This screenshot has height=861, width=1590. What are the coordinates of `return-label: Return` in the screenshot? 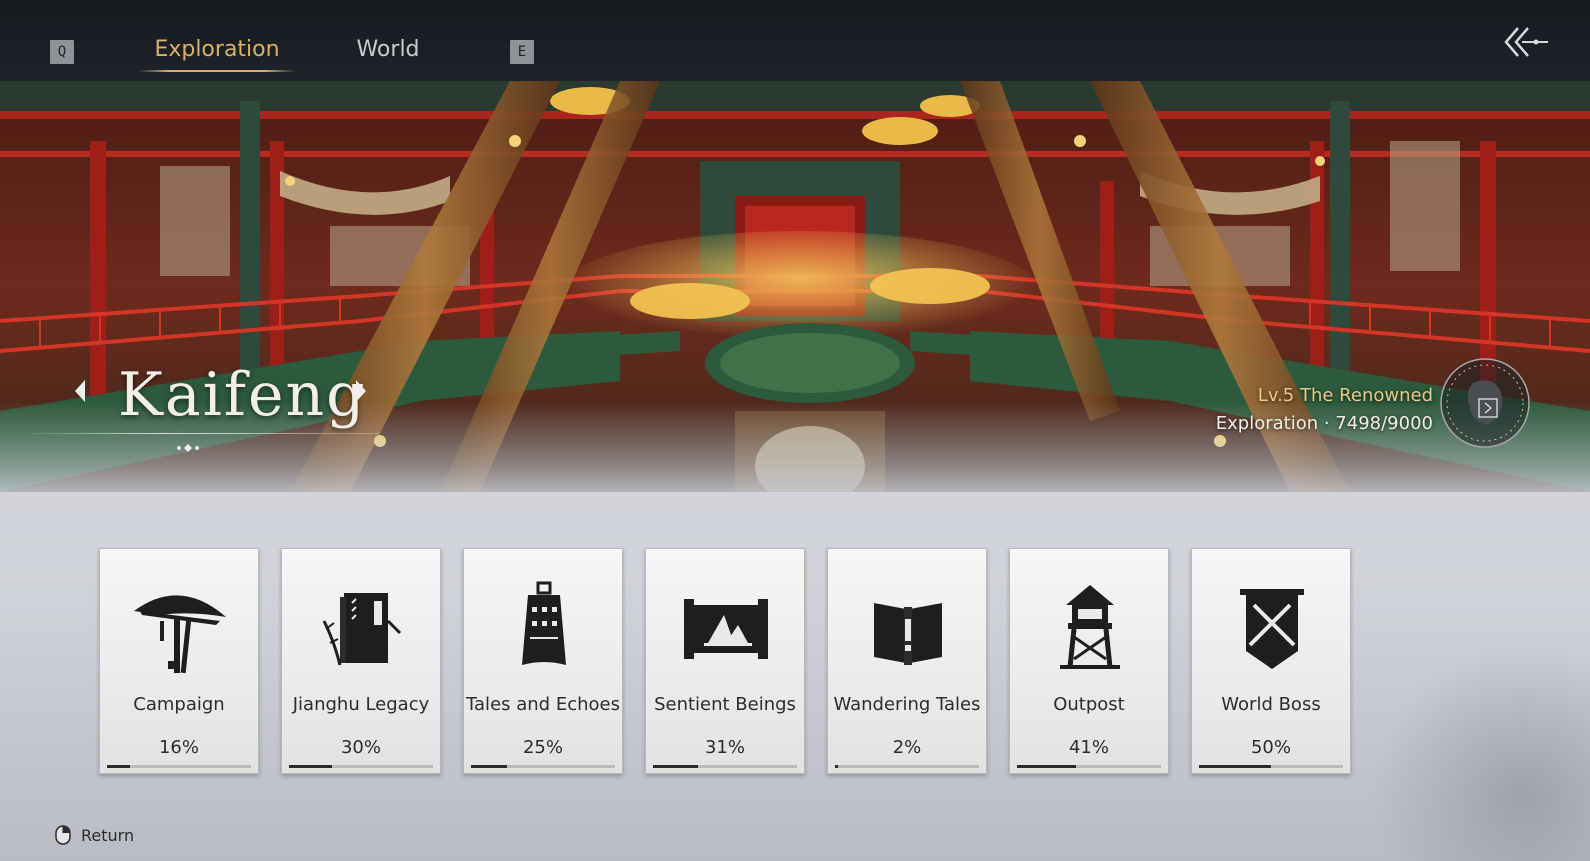 It's located at (108, 835).